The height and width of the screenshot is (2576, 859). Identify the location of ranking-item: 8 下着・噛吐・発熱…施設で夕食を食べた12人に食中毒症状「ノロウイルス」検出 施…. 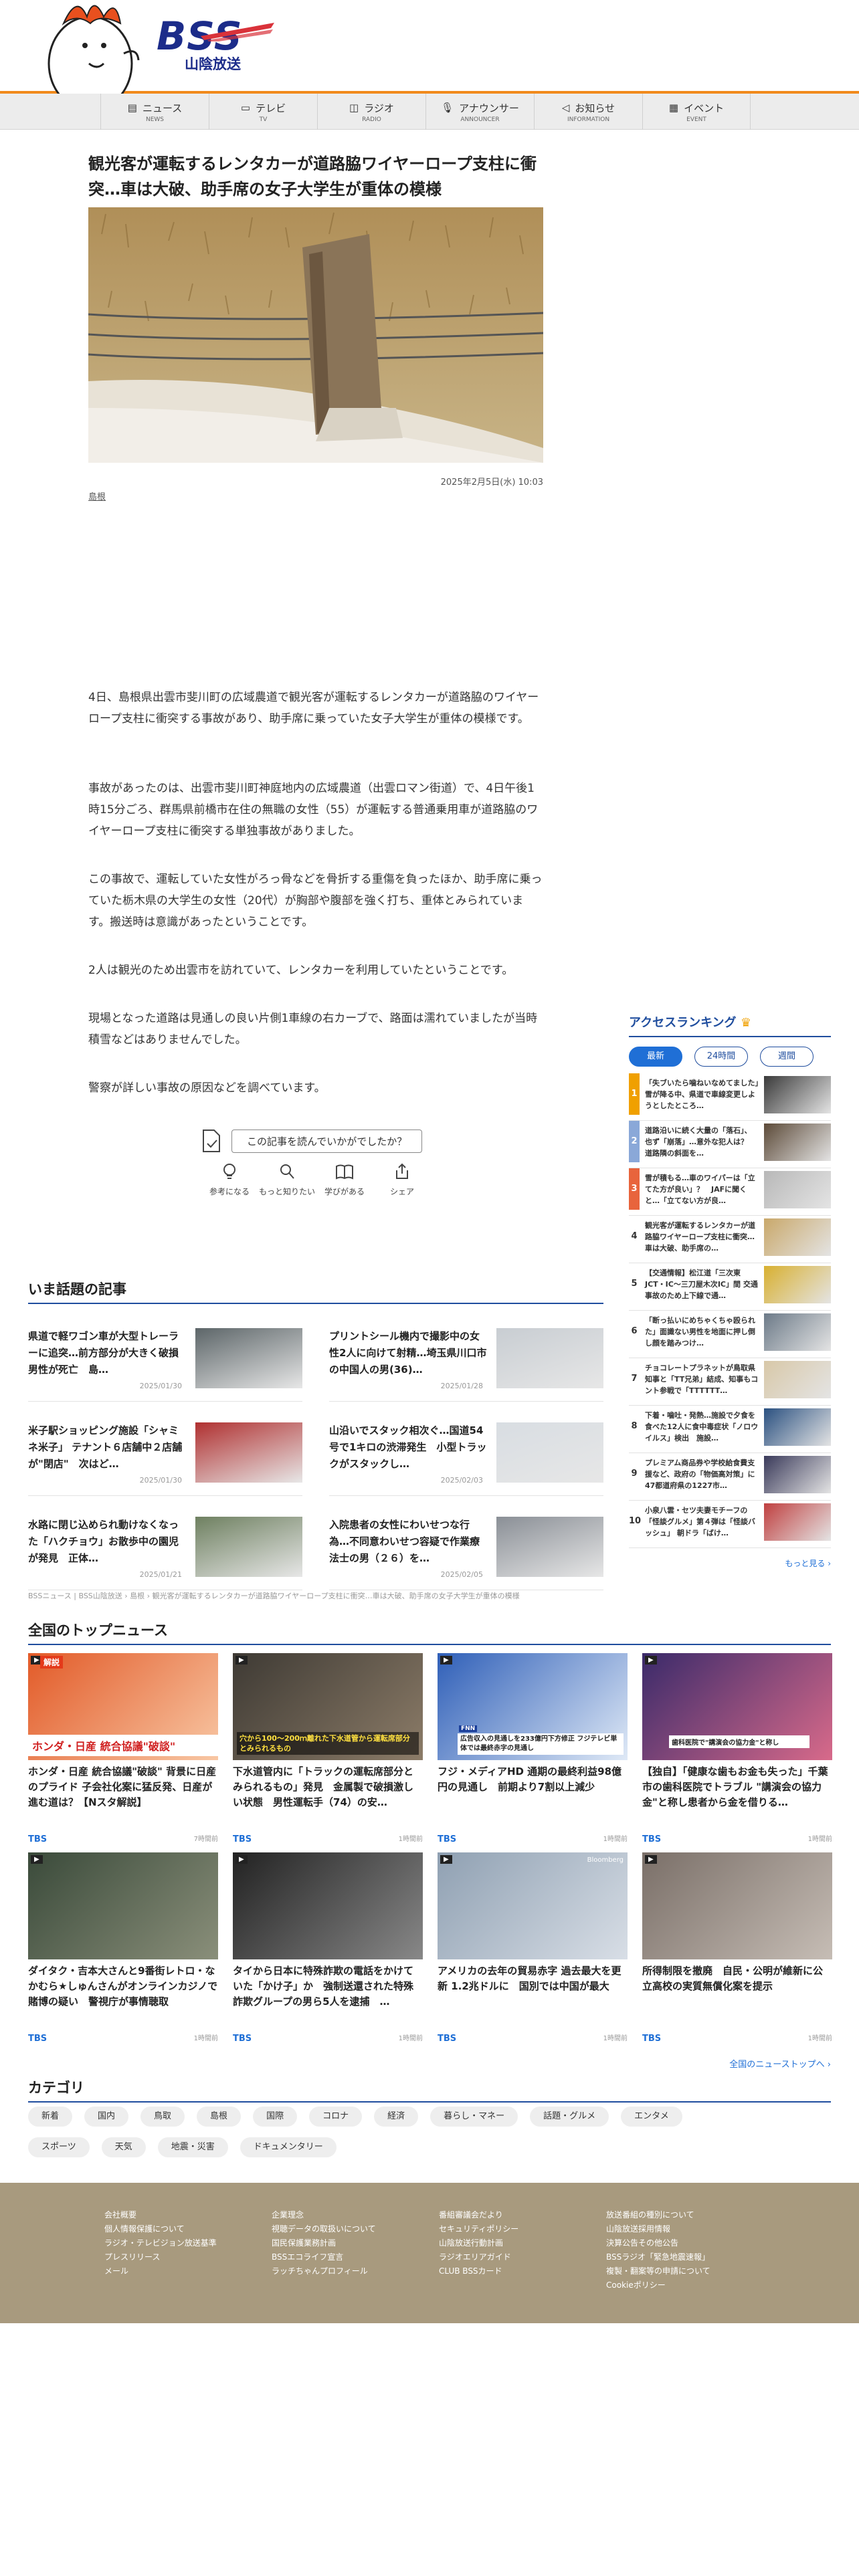
(730, 1429).